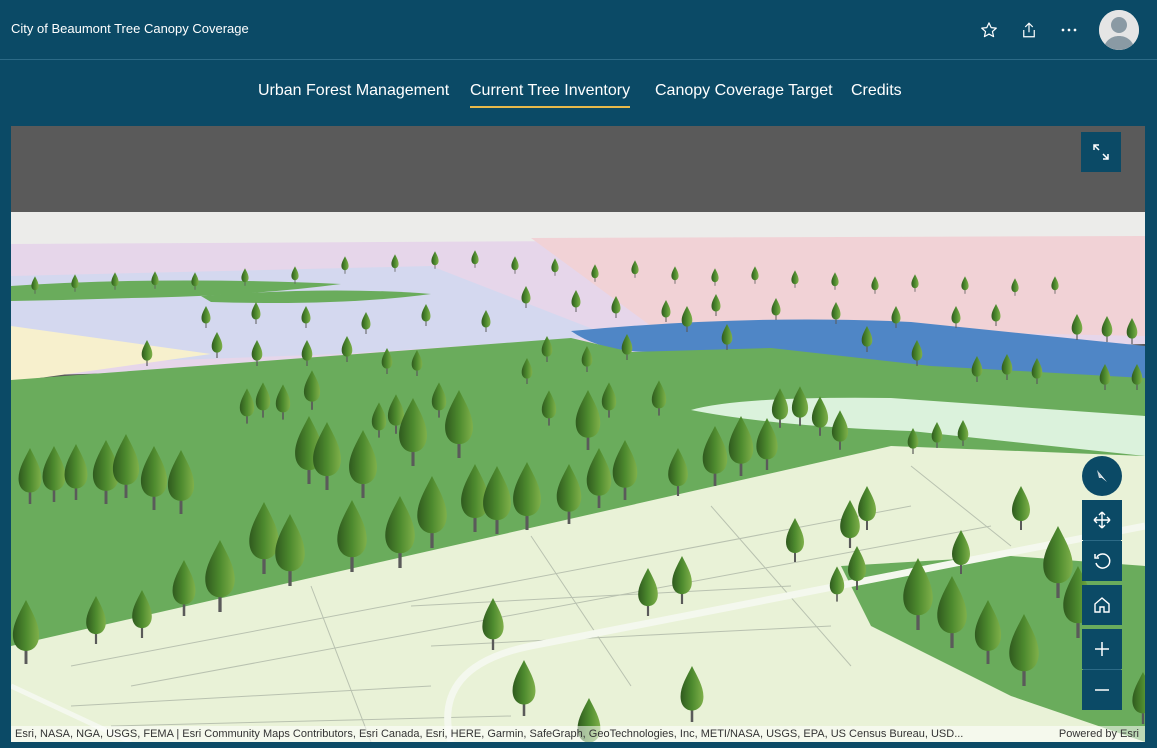 The image size is (1157, 748). What do you see at coordinates (130, 28) in the screenshot?
I see `app-title: City of Beaumont Tree Canopy Coverage` at bounding box center [130, 28].